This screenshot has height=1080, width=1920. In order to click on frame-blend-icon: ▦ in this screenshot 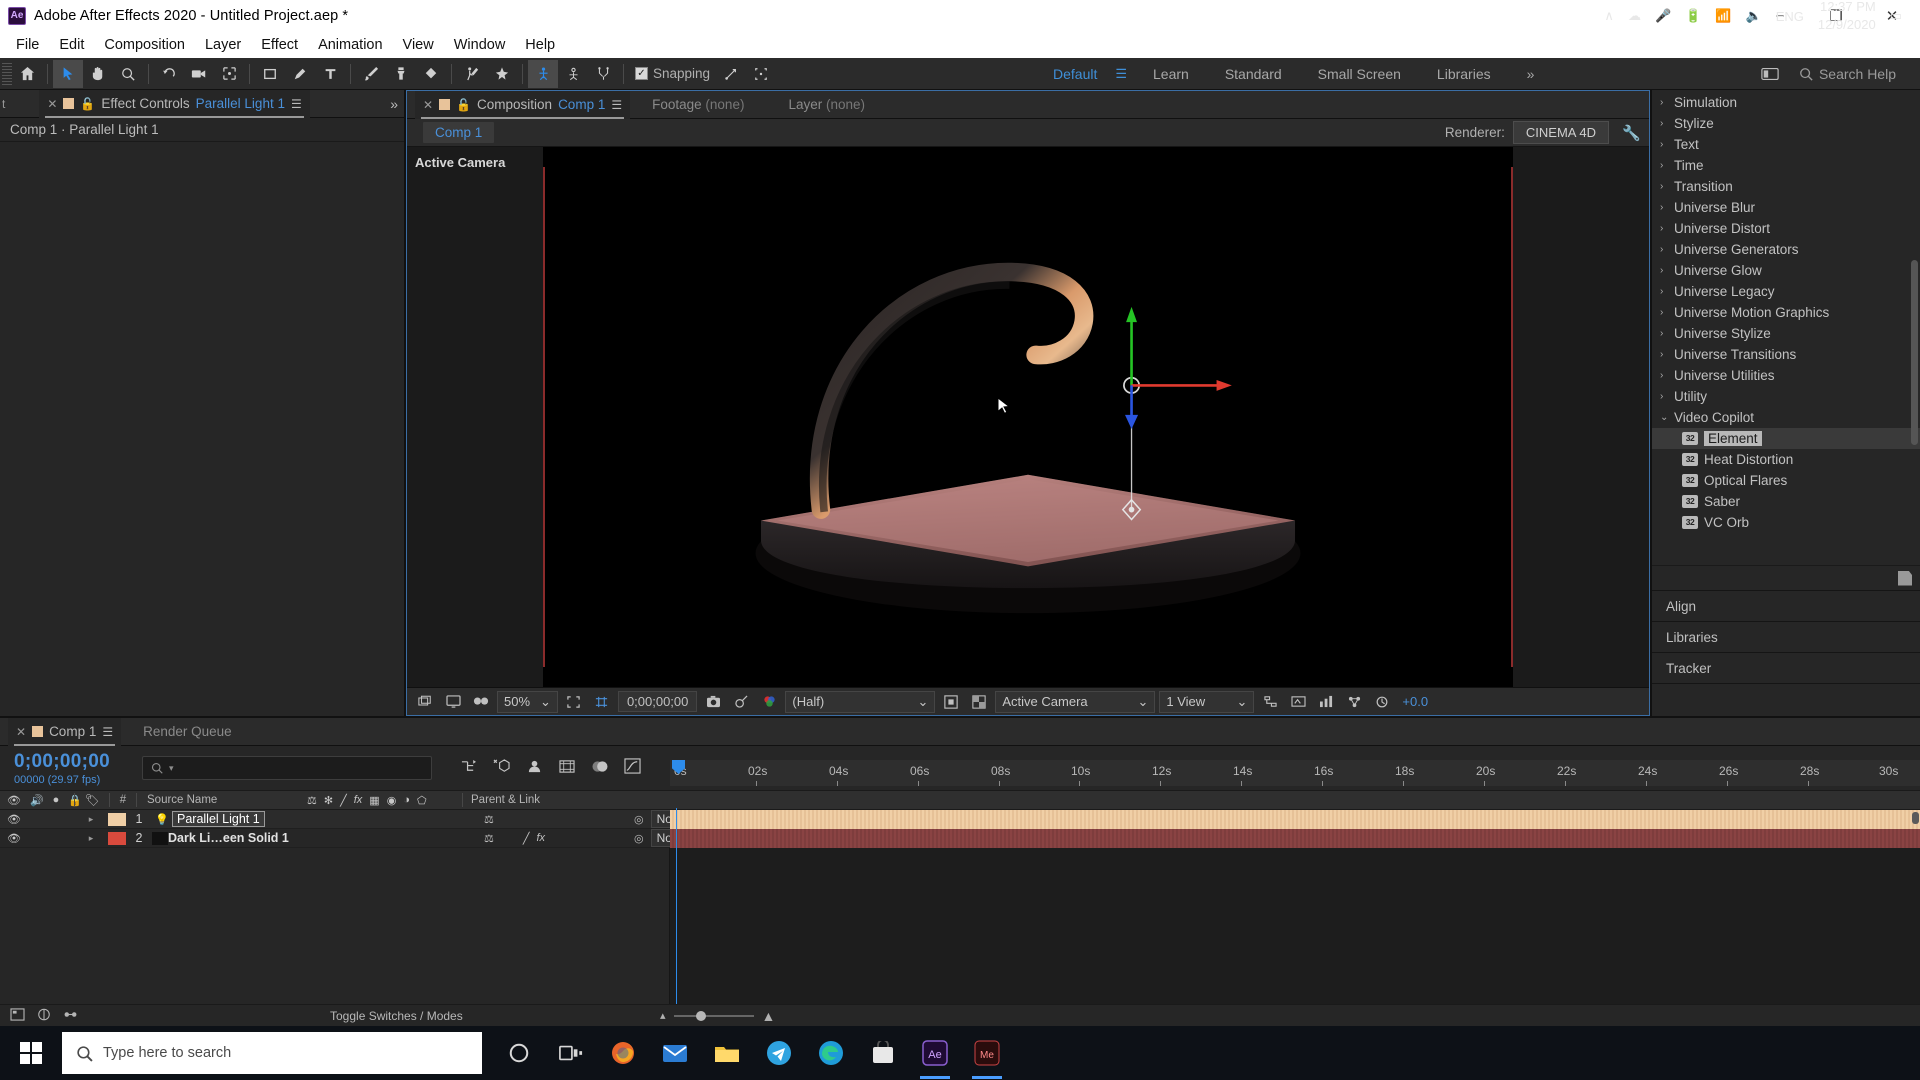, I will do `click(374, 800)`.